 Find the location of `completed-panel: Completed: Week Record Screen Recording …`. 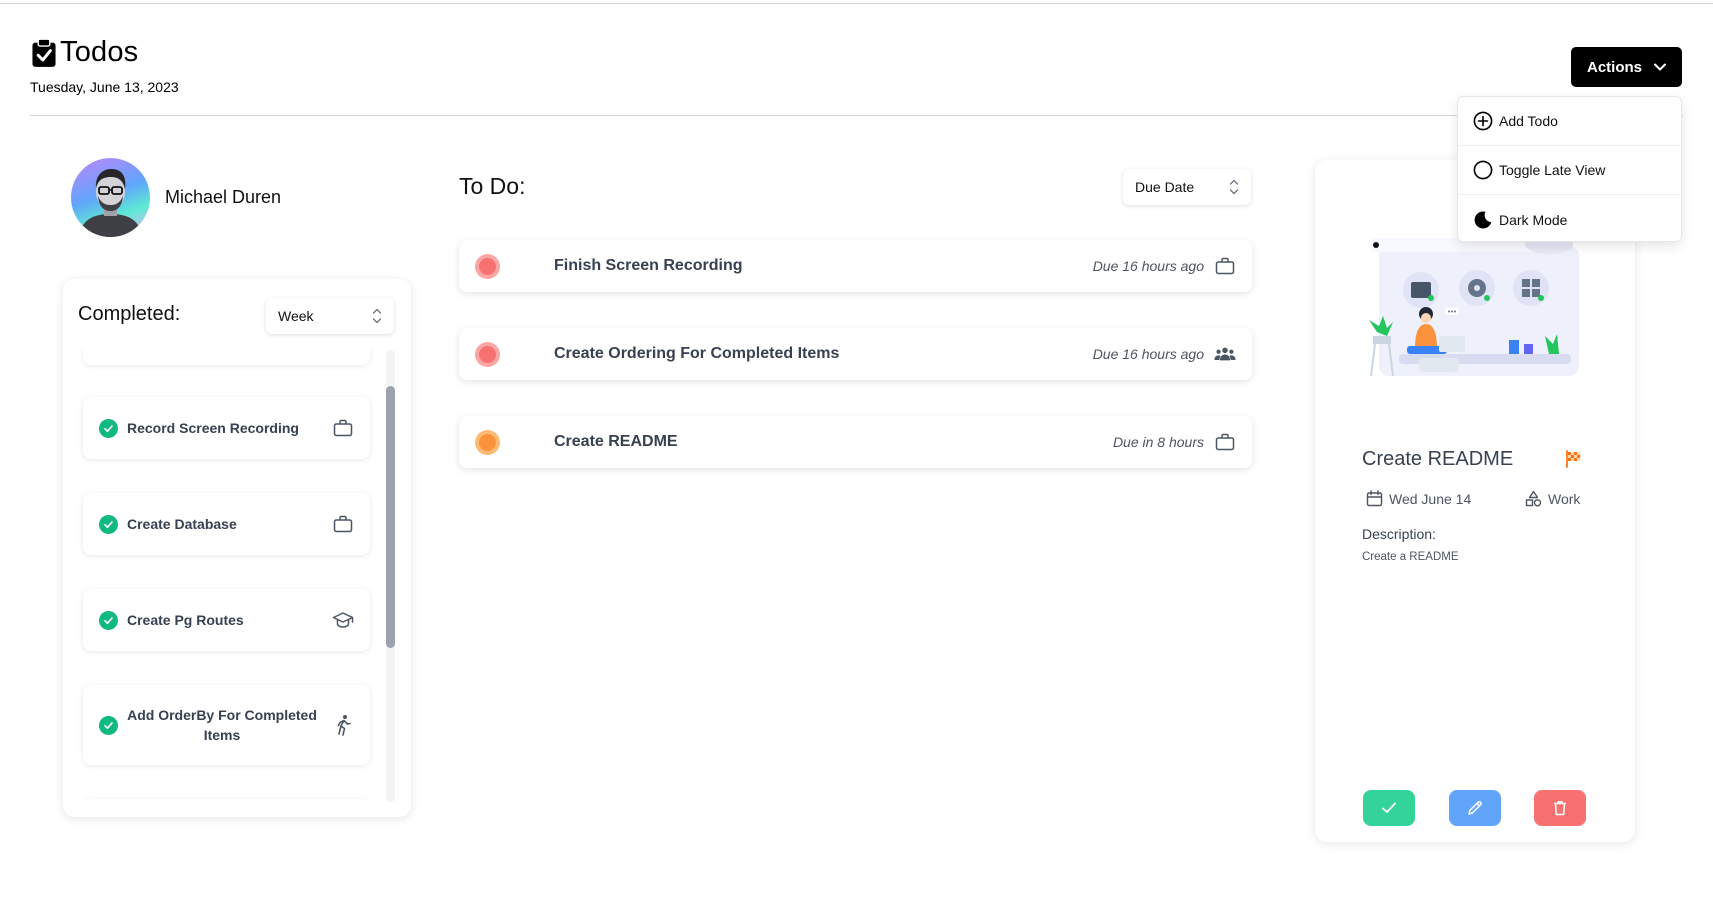

completed-panel: Completed: Week Record Screen Recording … is located at coordinates (237, 548).